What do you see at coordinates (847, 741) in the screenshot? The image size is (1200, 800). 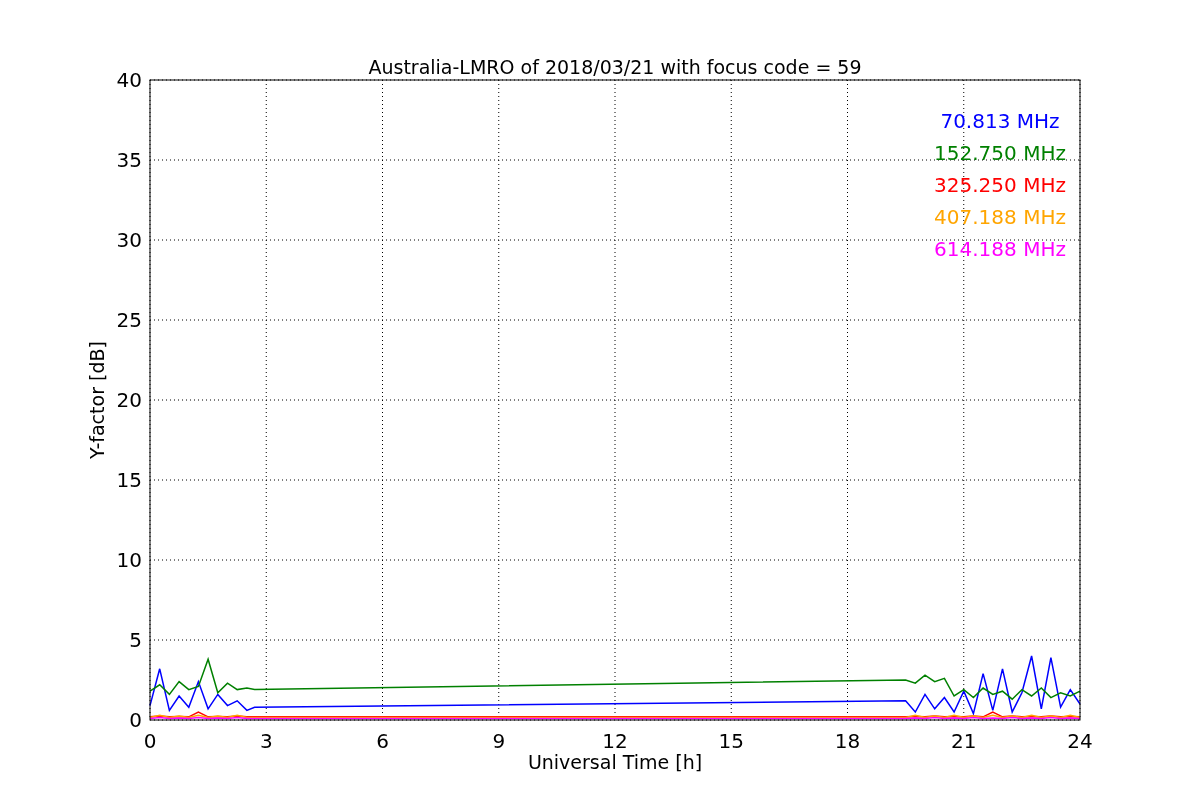 I see `x-tick-label: 18` at bounding box center [847, 741].